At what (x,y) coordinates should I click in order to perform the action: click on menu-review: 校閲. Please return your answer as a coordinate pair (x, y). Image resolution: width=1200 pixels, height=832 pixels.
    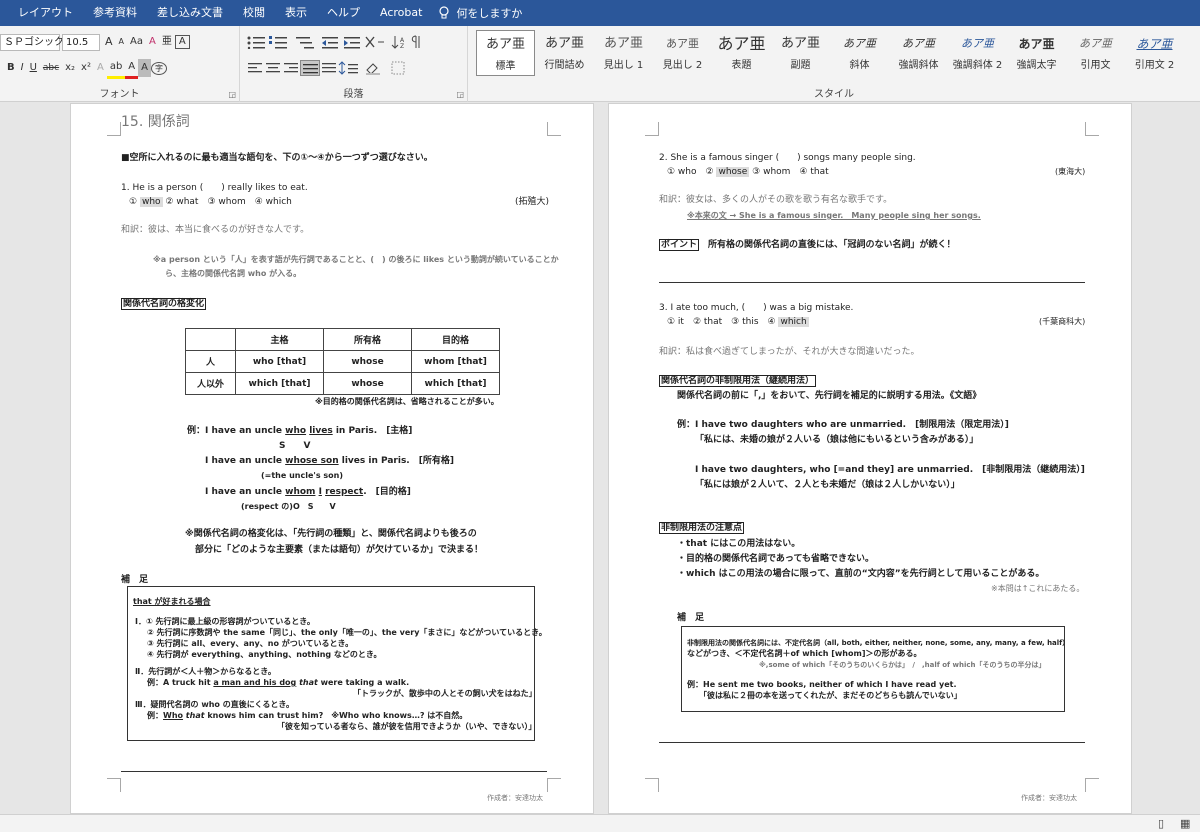
    Looking at the image, I should click on (254, 13).